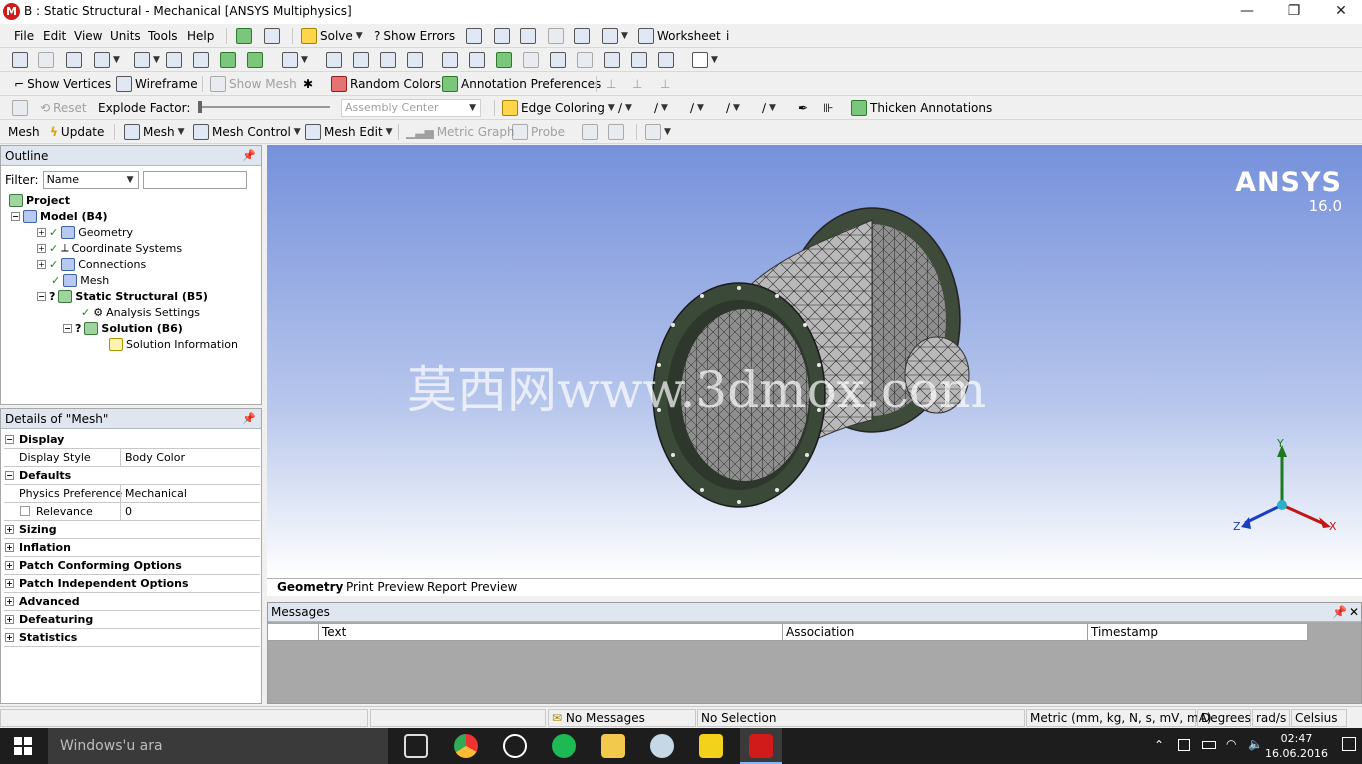 The width and height of the screenshot is (1362, 764). What do you see at coordinates (733, 108) in the screenshot?
I see `edge-style-4-icon: ∕ ▼` at bounding box center [733, 108].